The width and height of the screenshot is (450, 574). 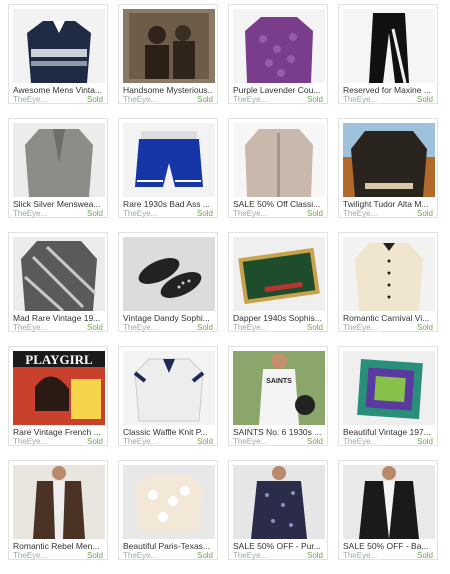 I want to click on listing-card: Dapper 1940s Sophis... TheEye... Sold, so click(x=278, y=282).